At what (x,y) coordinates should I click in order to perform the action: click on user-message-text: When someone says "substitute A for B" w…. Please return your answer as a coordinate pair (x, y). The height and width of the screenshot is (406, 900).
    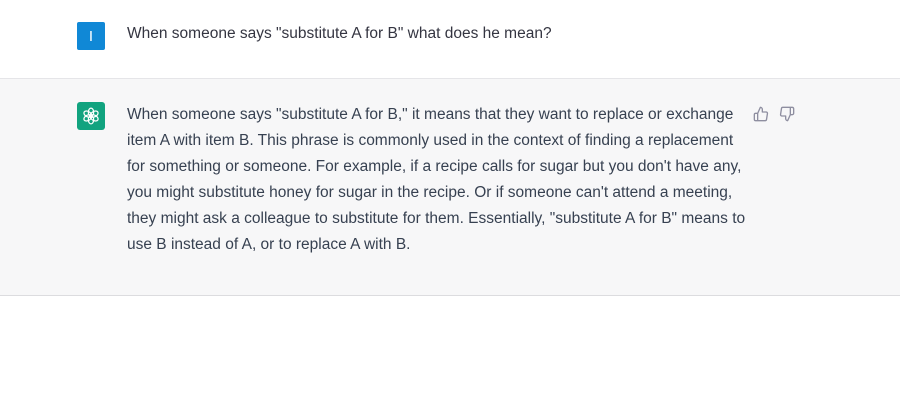
    Looking at the image, I should click on (339, 33).